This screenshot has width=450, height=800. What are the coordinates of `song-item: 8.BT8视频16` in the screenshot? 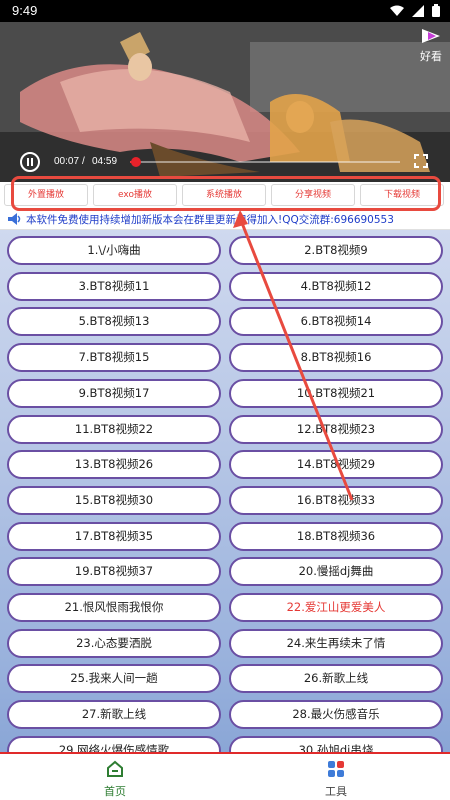 It's located at (336, 358).